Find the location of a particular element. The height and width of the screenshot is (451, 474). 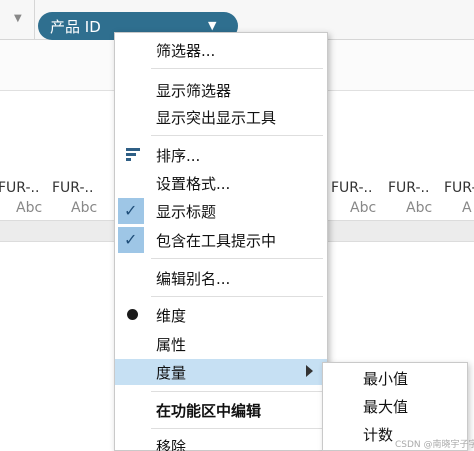

submenu-item-minimum: 最小值 is located at coordinates (395, 378).